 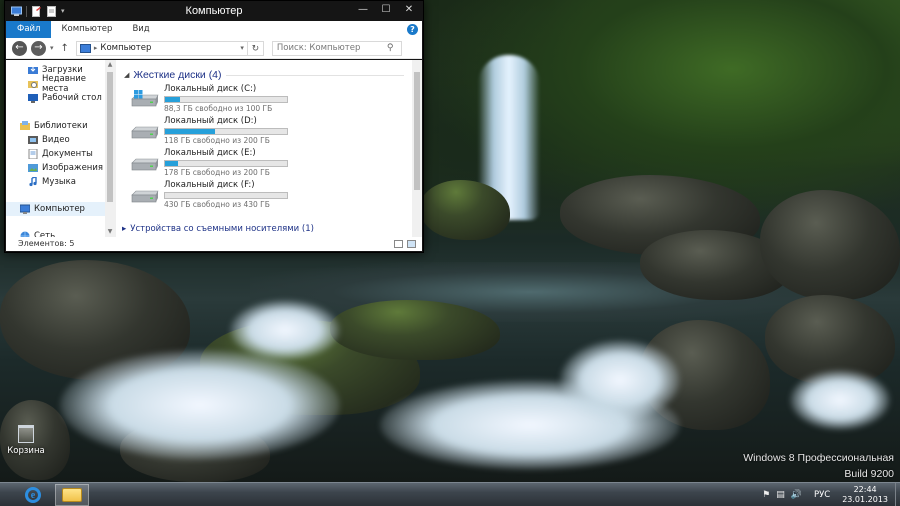 I want to click on drive-free-space: 118 ГБ свободно из 200 ГБ, so click(x=217, y=140).